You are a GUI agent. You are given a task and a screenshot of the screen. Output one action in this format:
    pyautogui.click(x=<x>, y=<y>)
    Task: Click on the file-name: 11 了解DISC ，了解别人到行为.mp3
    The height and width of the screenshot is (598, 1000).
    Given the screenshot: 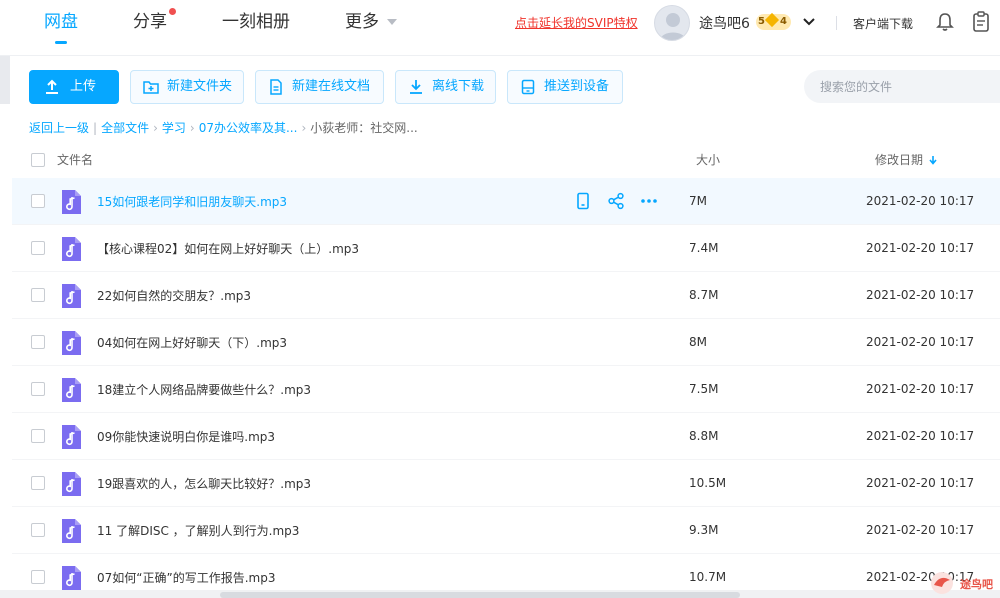 What is the action you would take?
    pyautogui.click(x=198, y=530)
    